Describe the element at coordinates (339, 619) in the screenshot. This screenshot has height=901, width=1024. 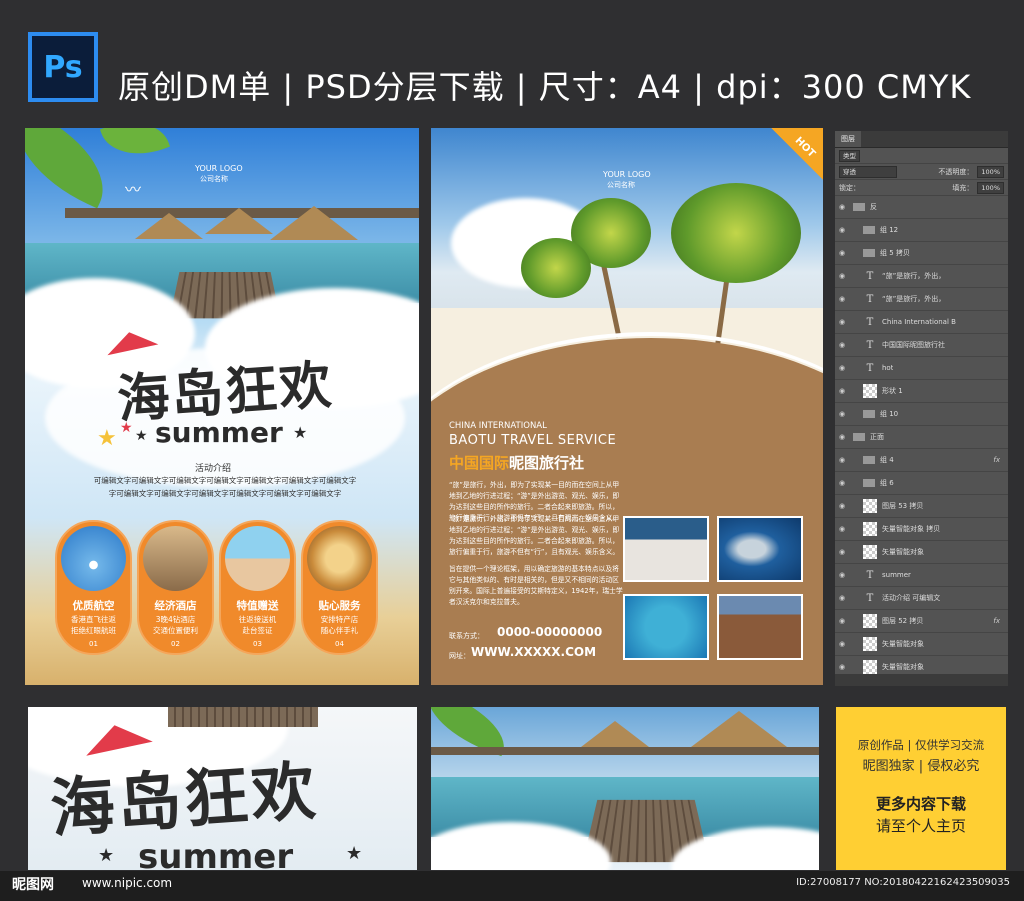
I see `feature-desc: 安排特产店` at that location.